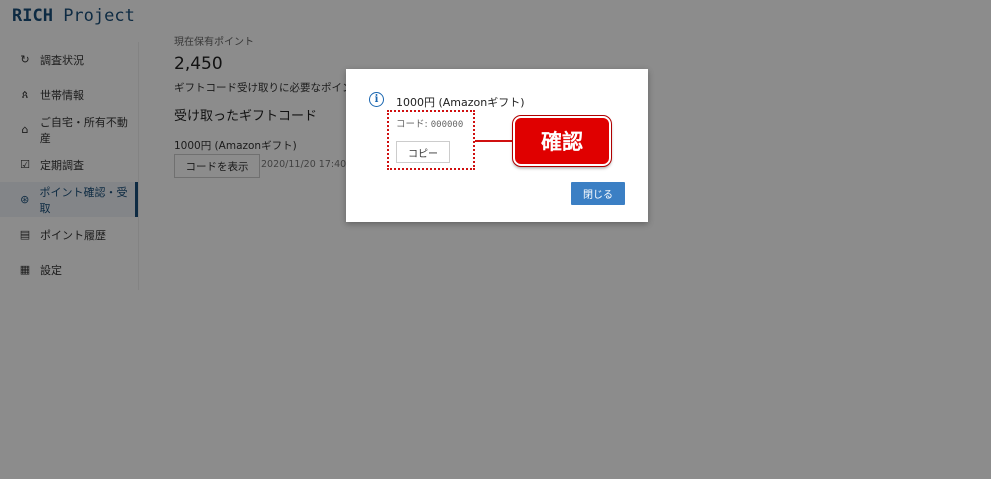 This screenshot has height=479, width=991. I want to click on info-icon: i, so click(376, 99).